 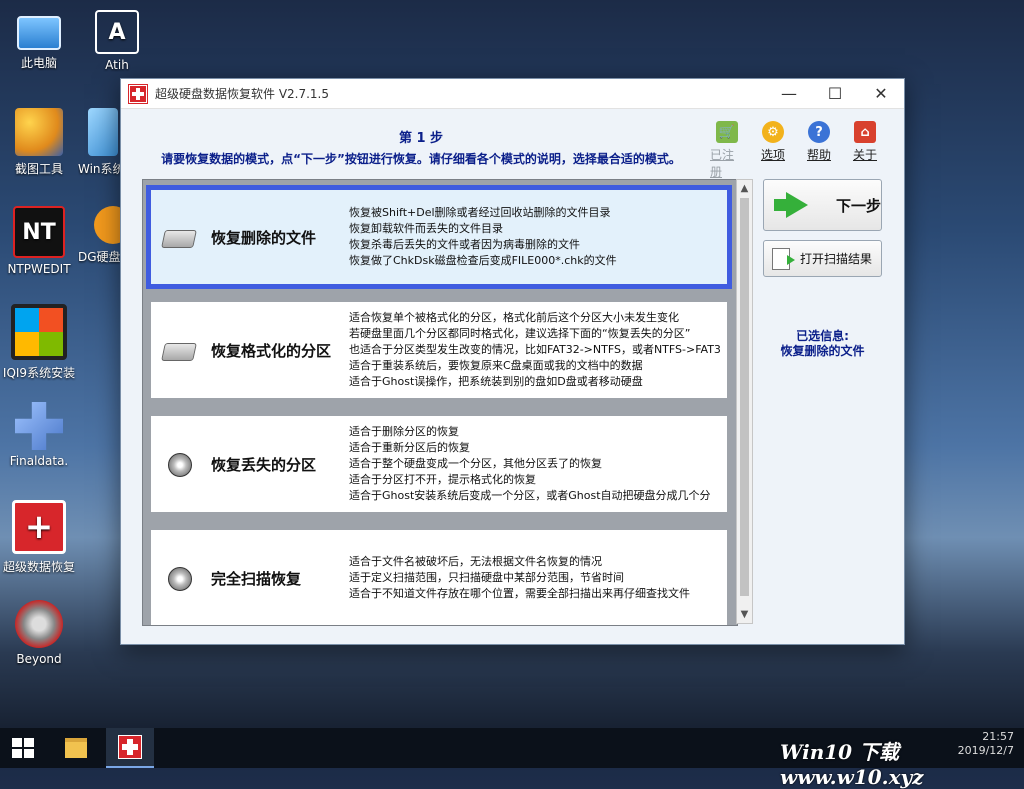 What do you see at coordinates (865, 132) in the screenshot?
I see `home-icon: ⌂` at bounding box center [865, 132].